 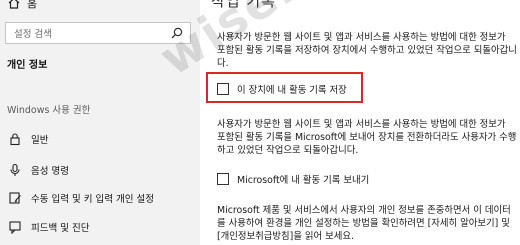 What do you see at coordinates (92, 199) in the screenshot?
I see `sidebar-item-label: 수동 입력 및 키 입력 개인 설정` at bounding box center [92, 199].